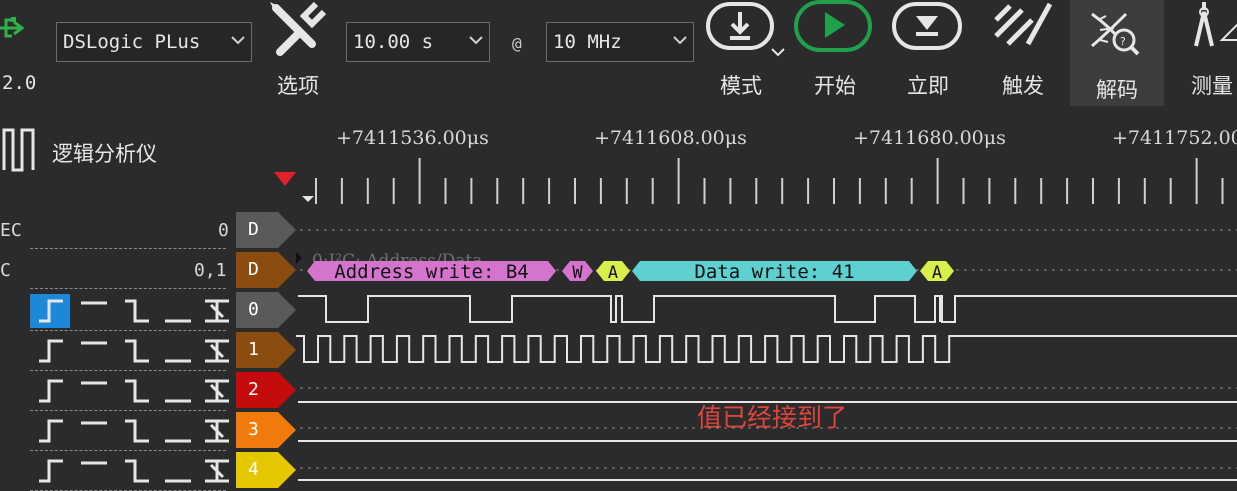  I want to click on channel1-waveform, so click(766, 349).